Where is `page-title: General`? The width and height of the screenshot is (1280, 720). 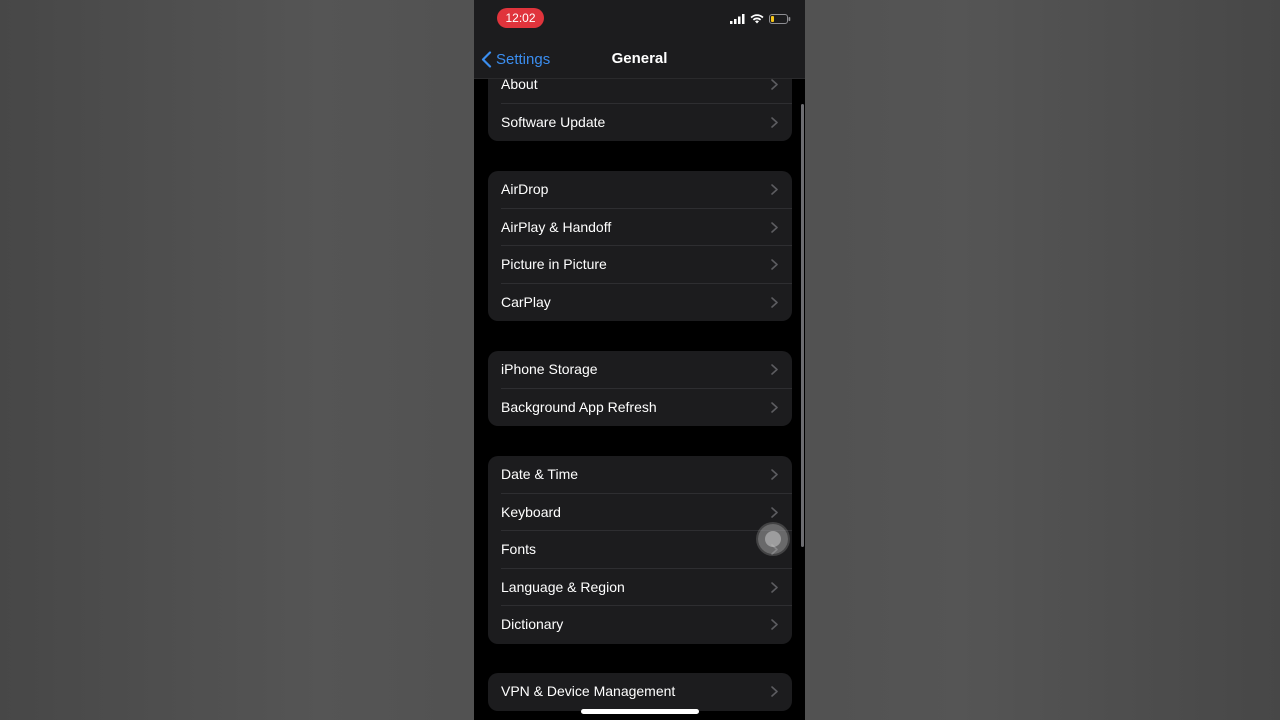 page-title: General is located at coordinates (639, 58).